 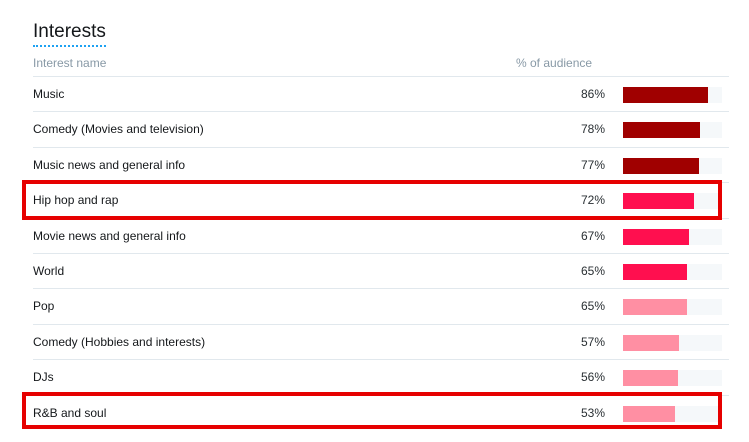 I want to click on table-row: Movie news and general info 67%, so click(x=381, y=235).